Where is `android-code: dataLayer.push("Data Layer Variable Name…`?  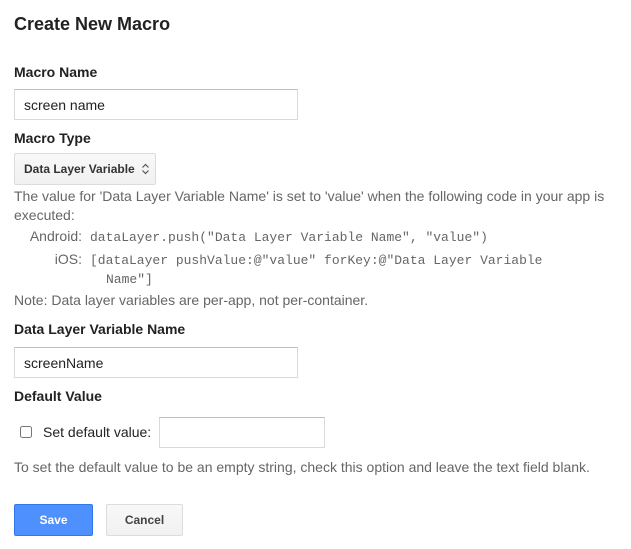
android-code: dataLayer.push("Data Layer Variable Name… is located at coordinates (289, 237).